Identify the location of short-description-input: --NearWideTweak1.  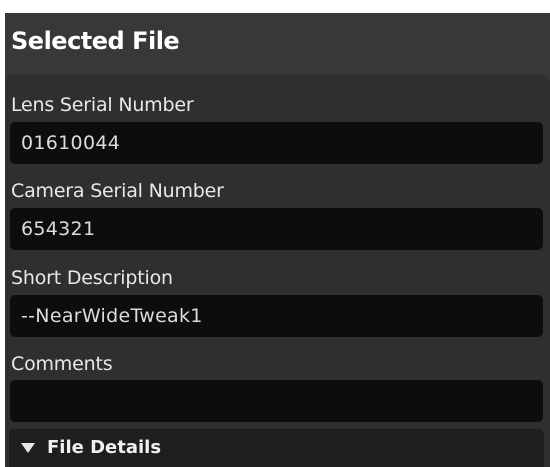
(276, 316).